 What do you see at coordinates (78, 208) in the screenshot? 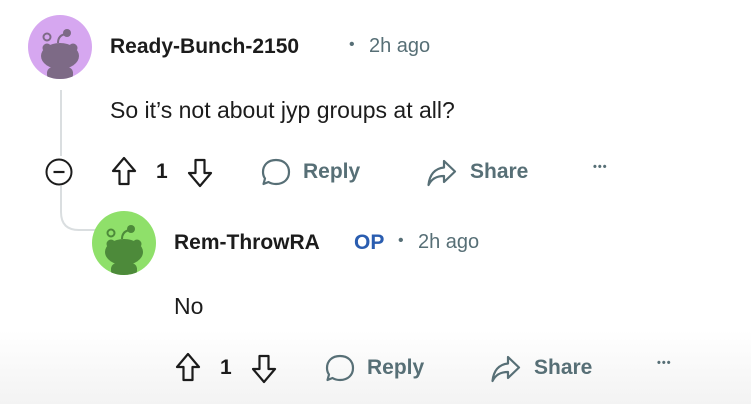
I see `reply-connector` at bounding box center [78, 208].